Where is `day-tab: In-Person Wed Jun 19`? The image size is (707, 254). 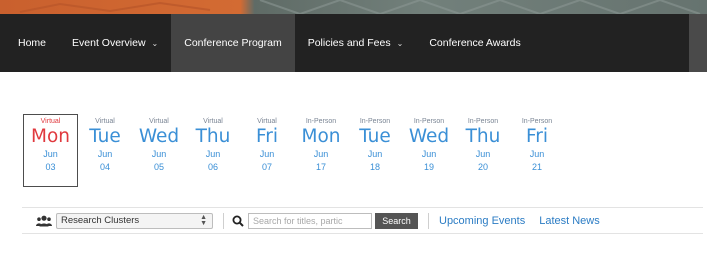
day-tab: In-Person Wed Jun 19 is located at coordinates (429, 151).